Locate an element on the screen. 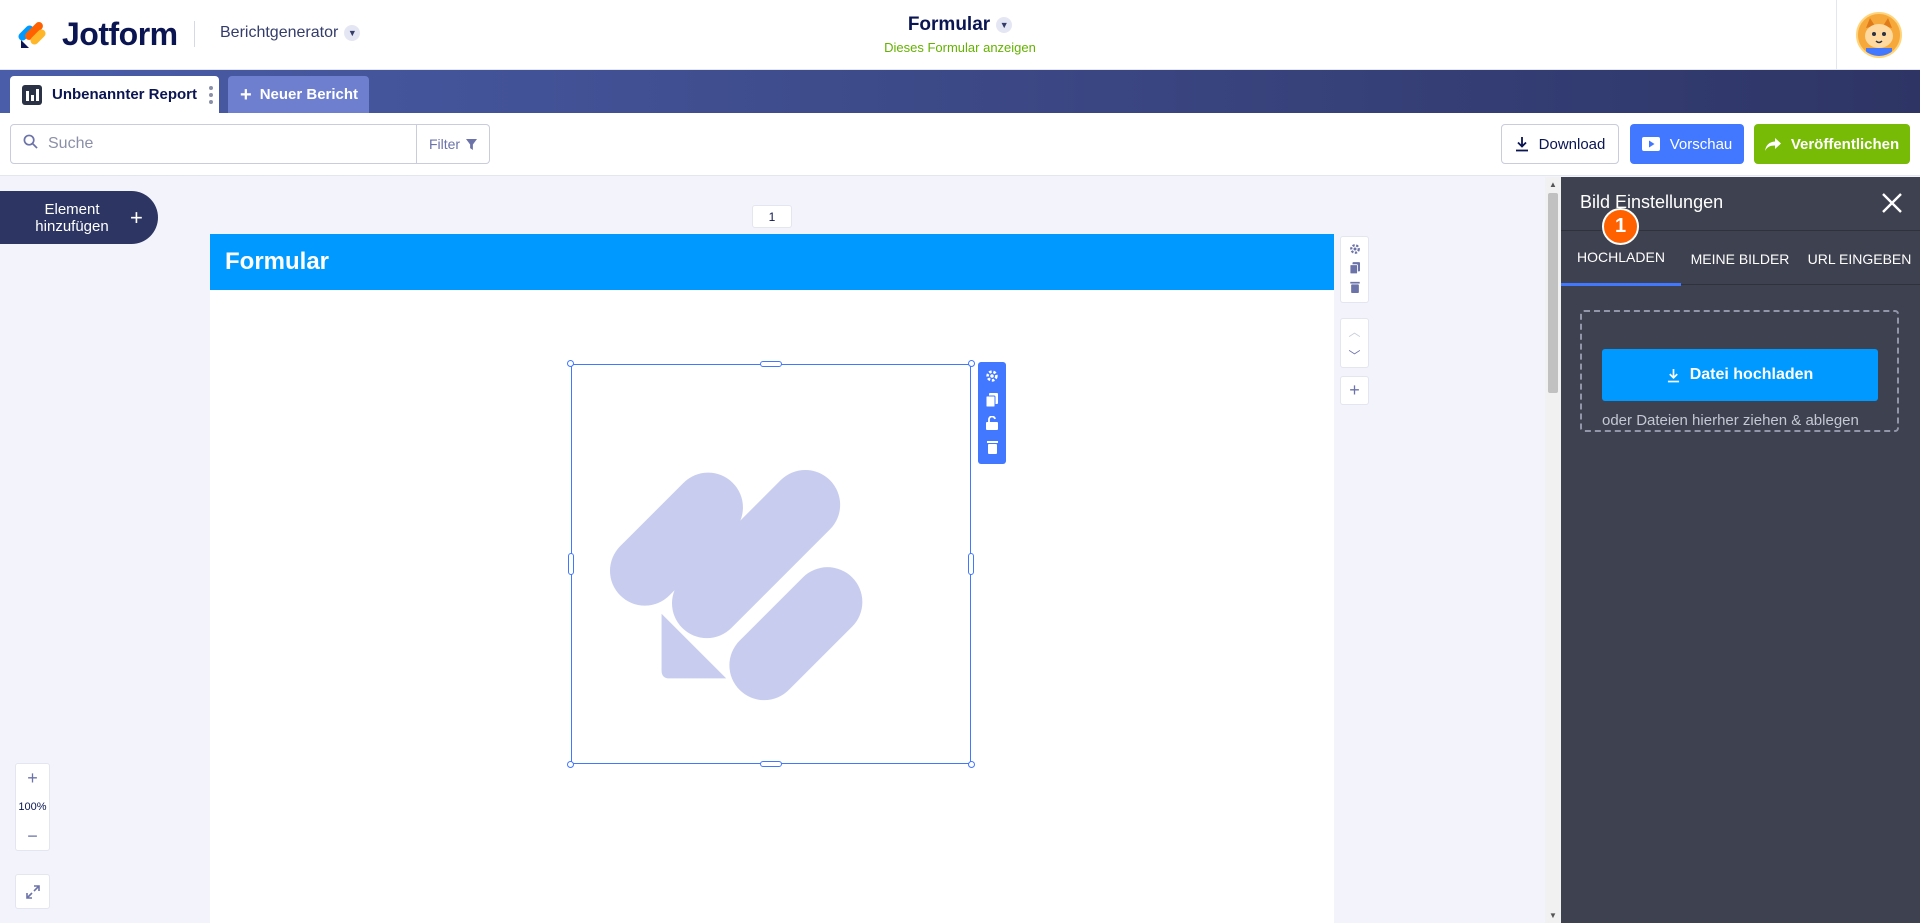 This screenshot has height=923, width=1920. tab-my-images: MEINE BILDER is located at coordinates (1740, 258).